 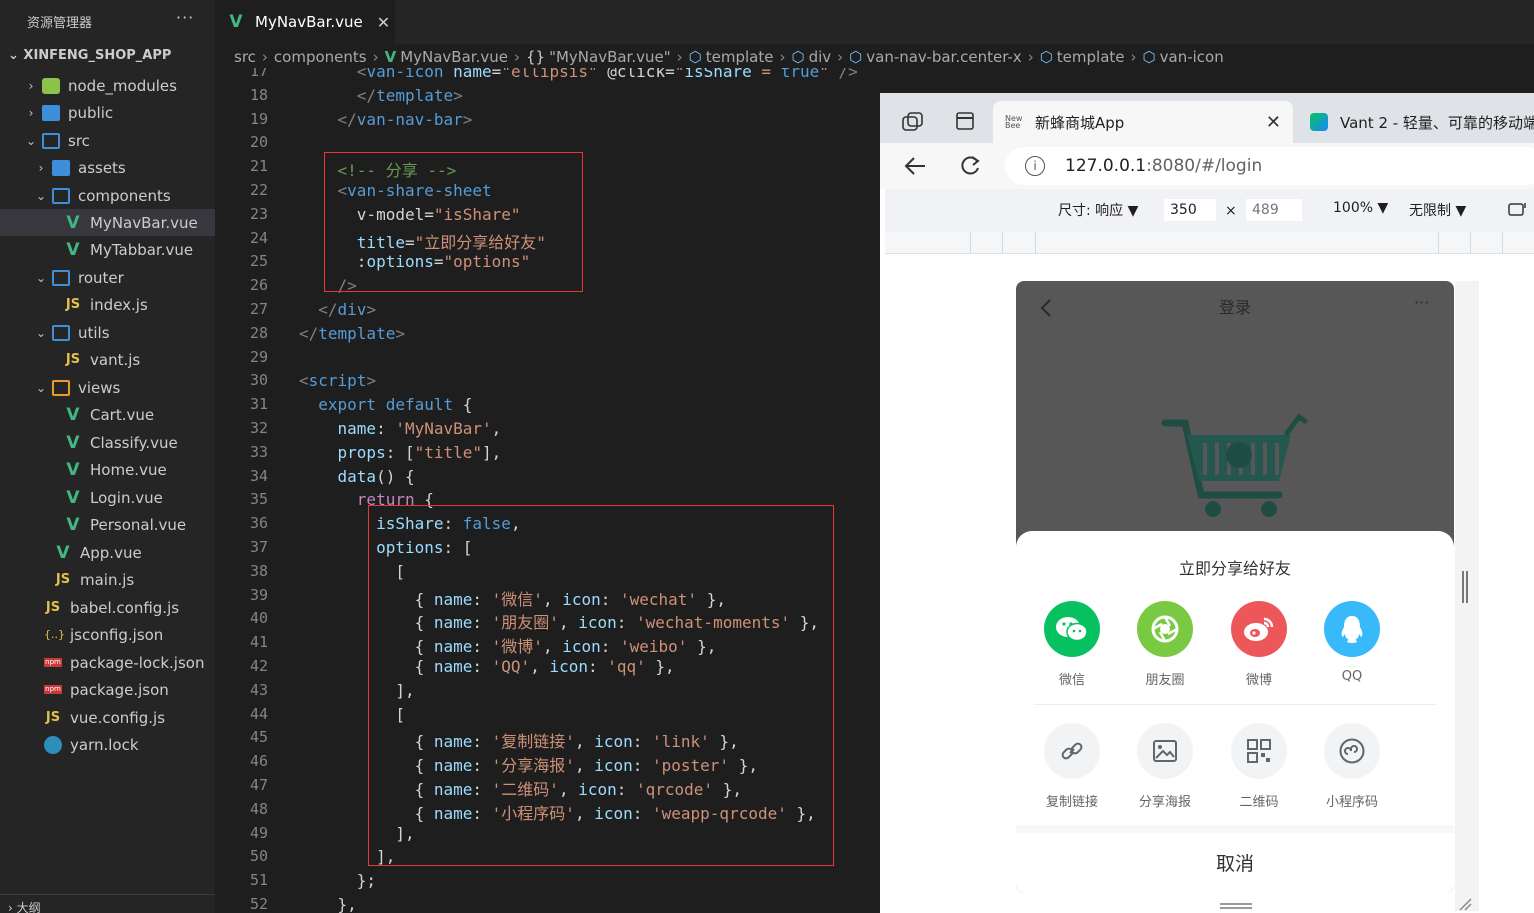 I want to click on link-icon, so click(x=1072, y=751).